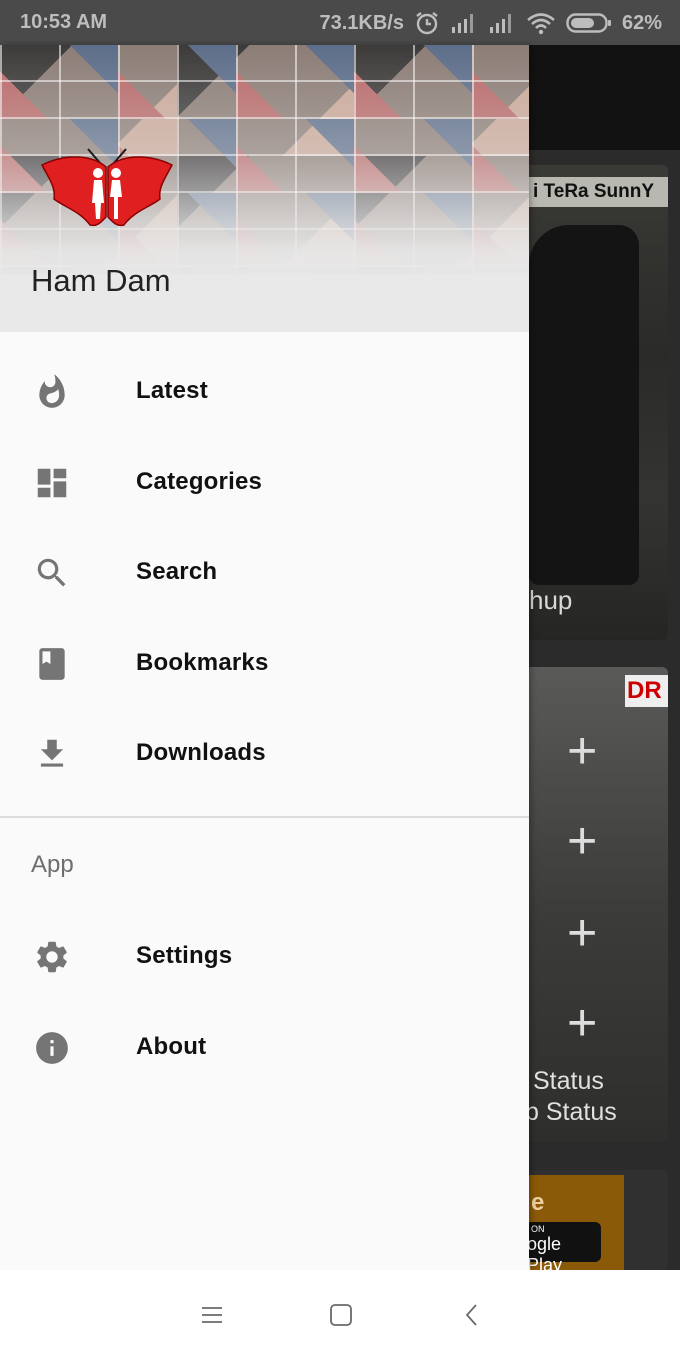  What do you see at coordinates (171, 1046) in the screenshot?
I see `menu-item-label: About` at bounding box center [171, 1046].